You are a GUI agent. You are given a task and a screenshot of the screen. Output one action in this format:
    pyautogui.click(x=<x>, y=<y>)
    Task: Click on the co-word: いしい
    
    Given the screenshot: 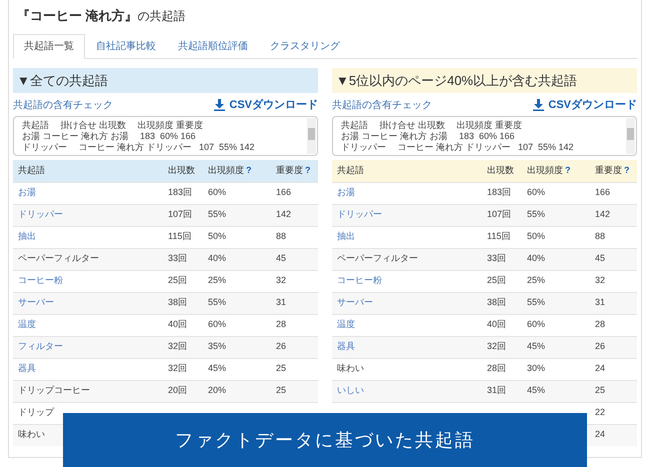 What is the action you would take?
    pyautogui.click(x=350, y=390)
    